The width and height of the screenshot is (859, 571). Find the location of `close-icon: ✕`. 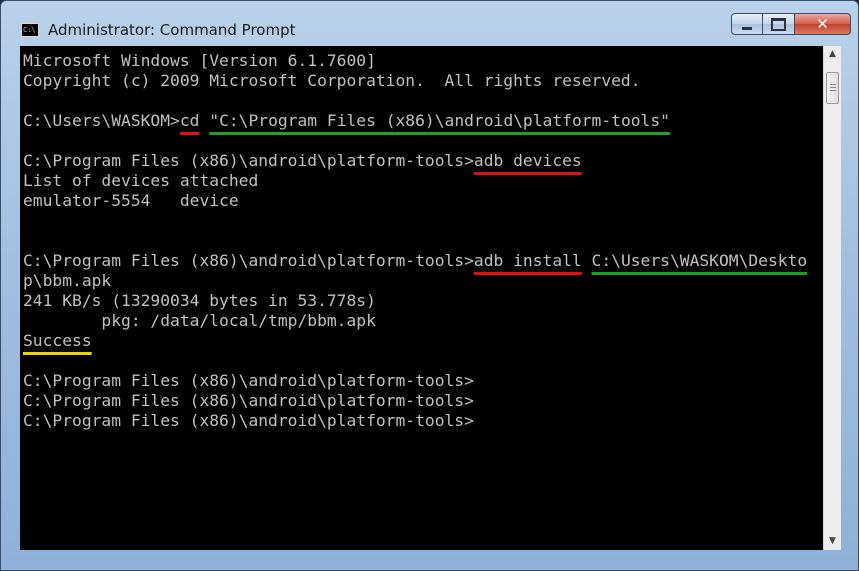

close-icon: ✕ is located at coordinates (822, 24).